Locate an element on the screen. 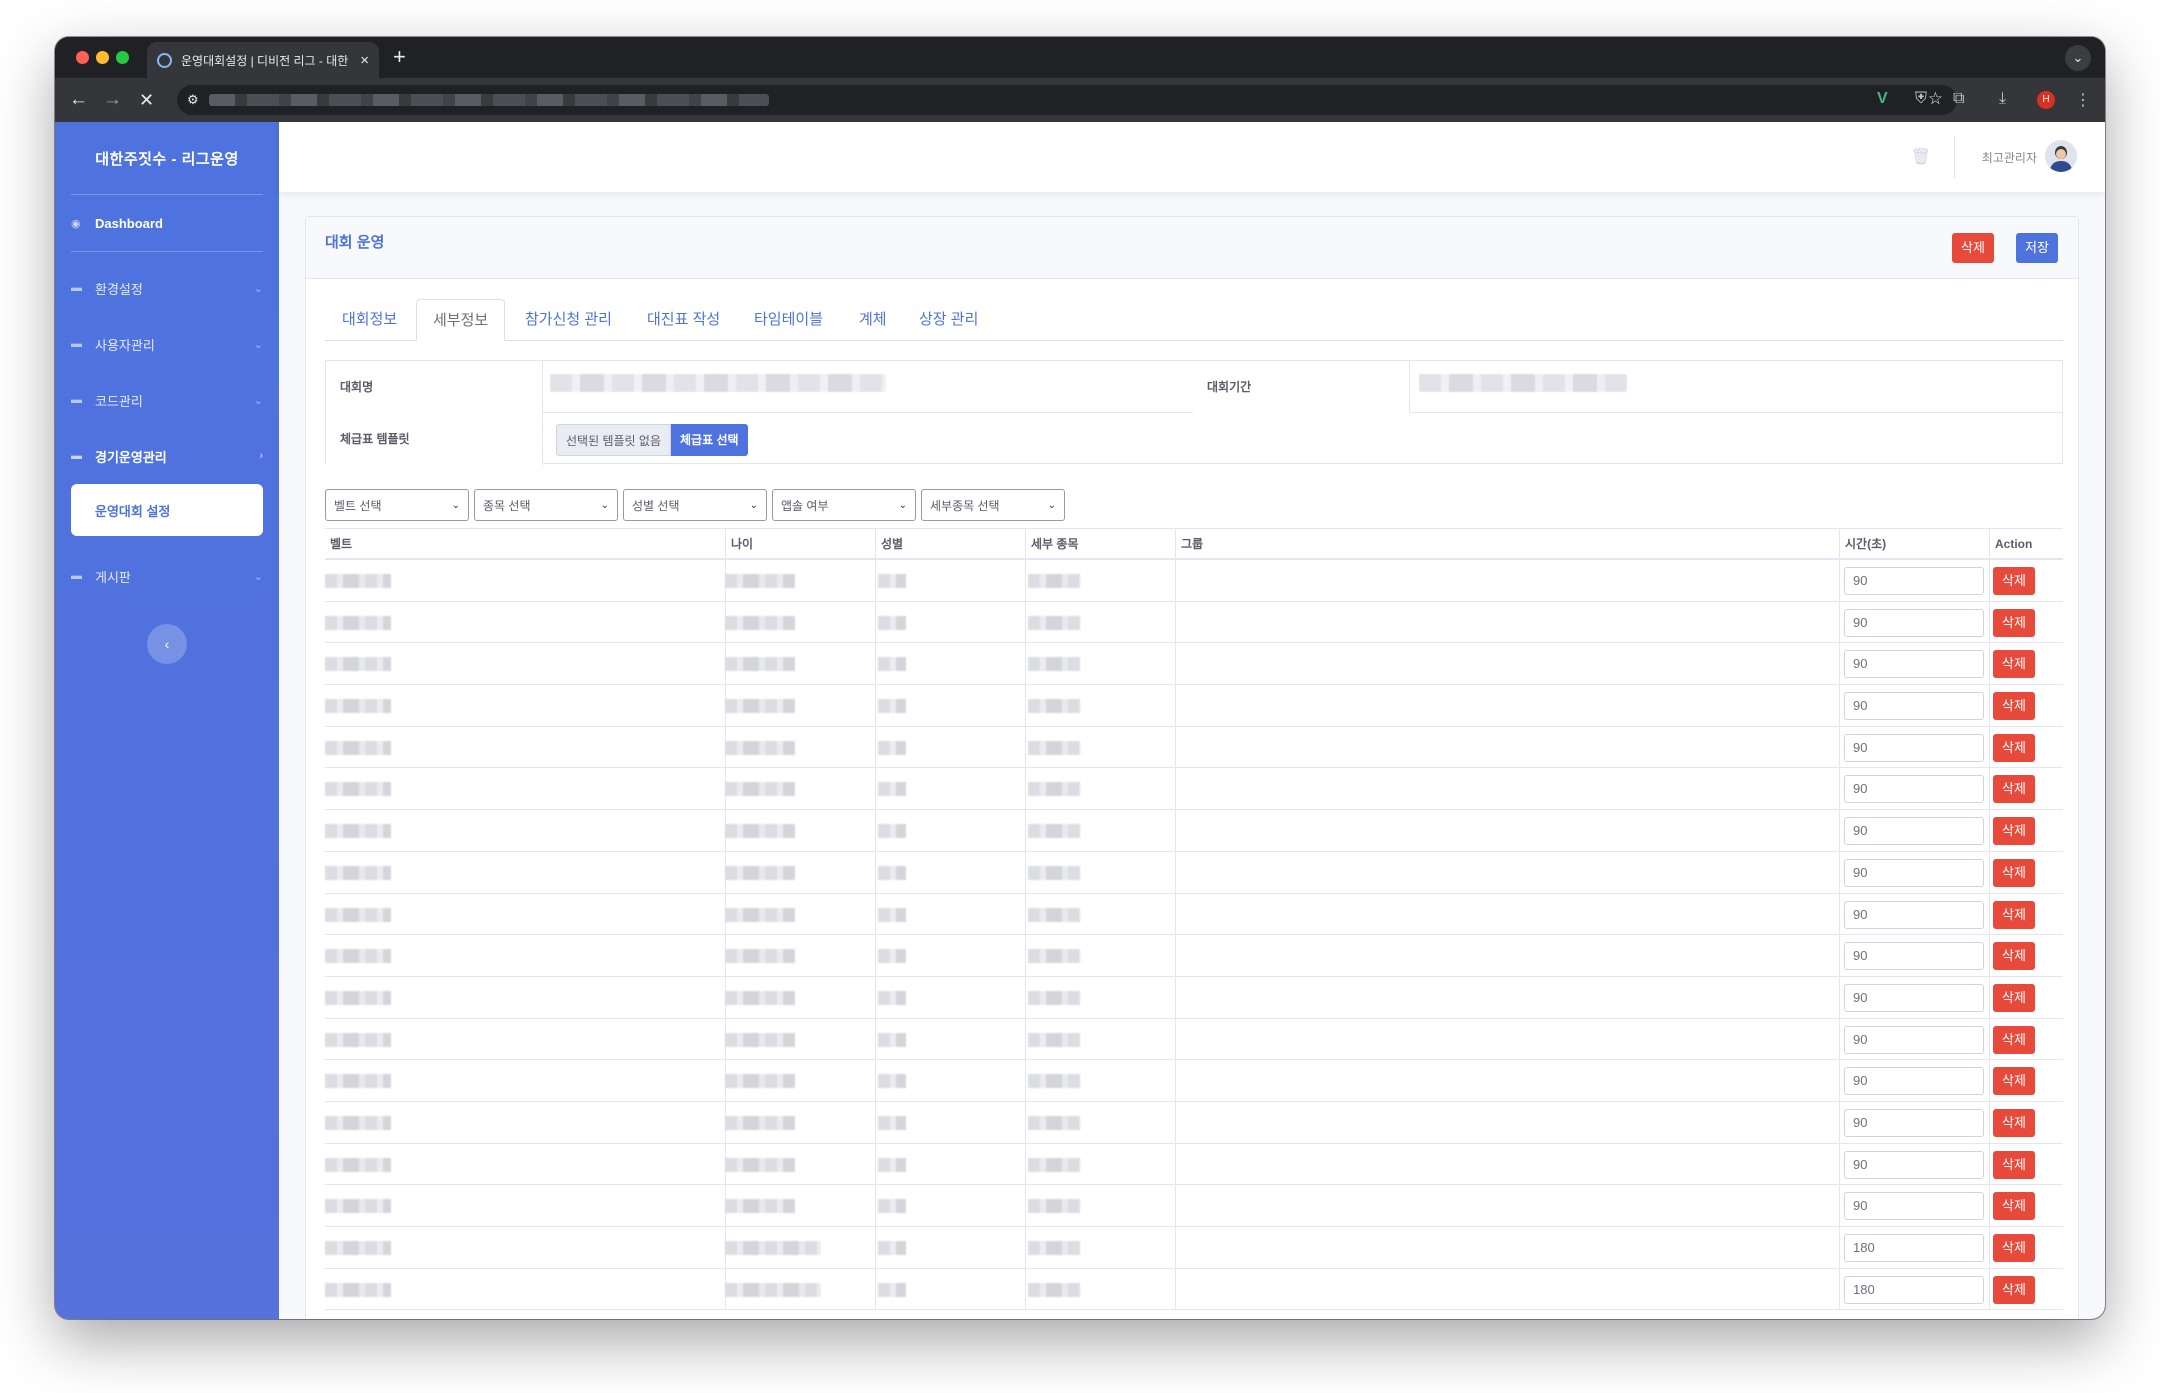 The height and width of the screenshot is (1393, 2160). trash-icon: 🗑 is located at coordinates (1921, 157).